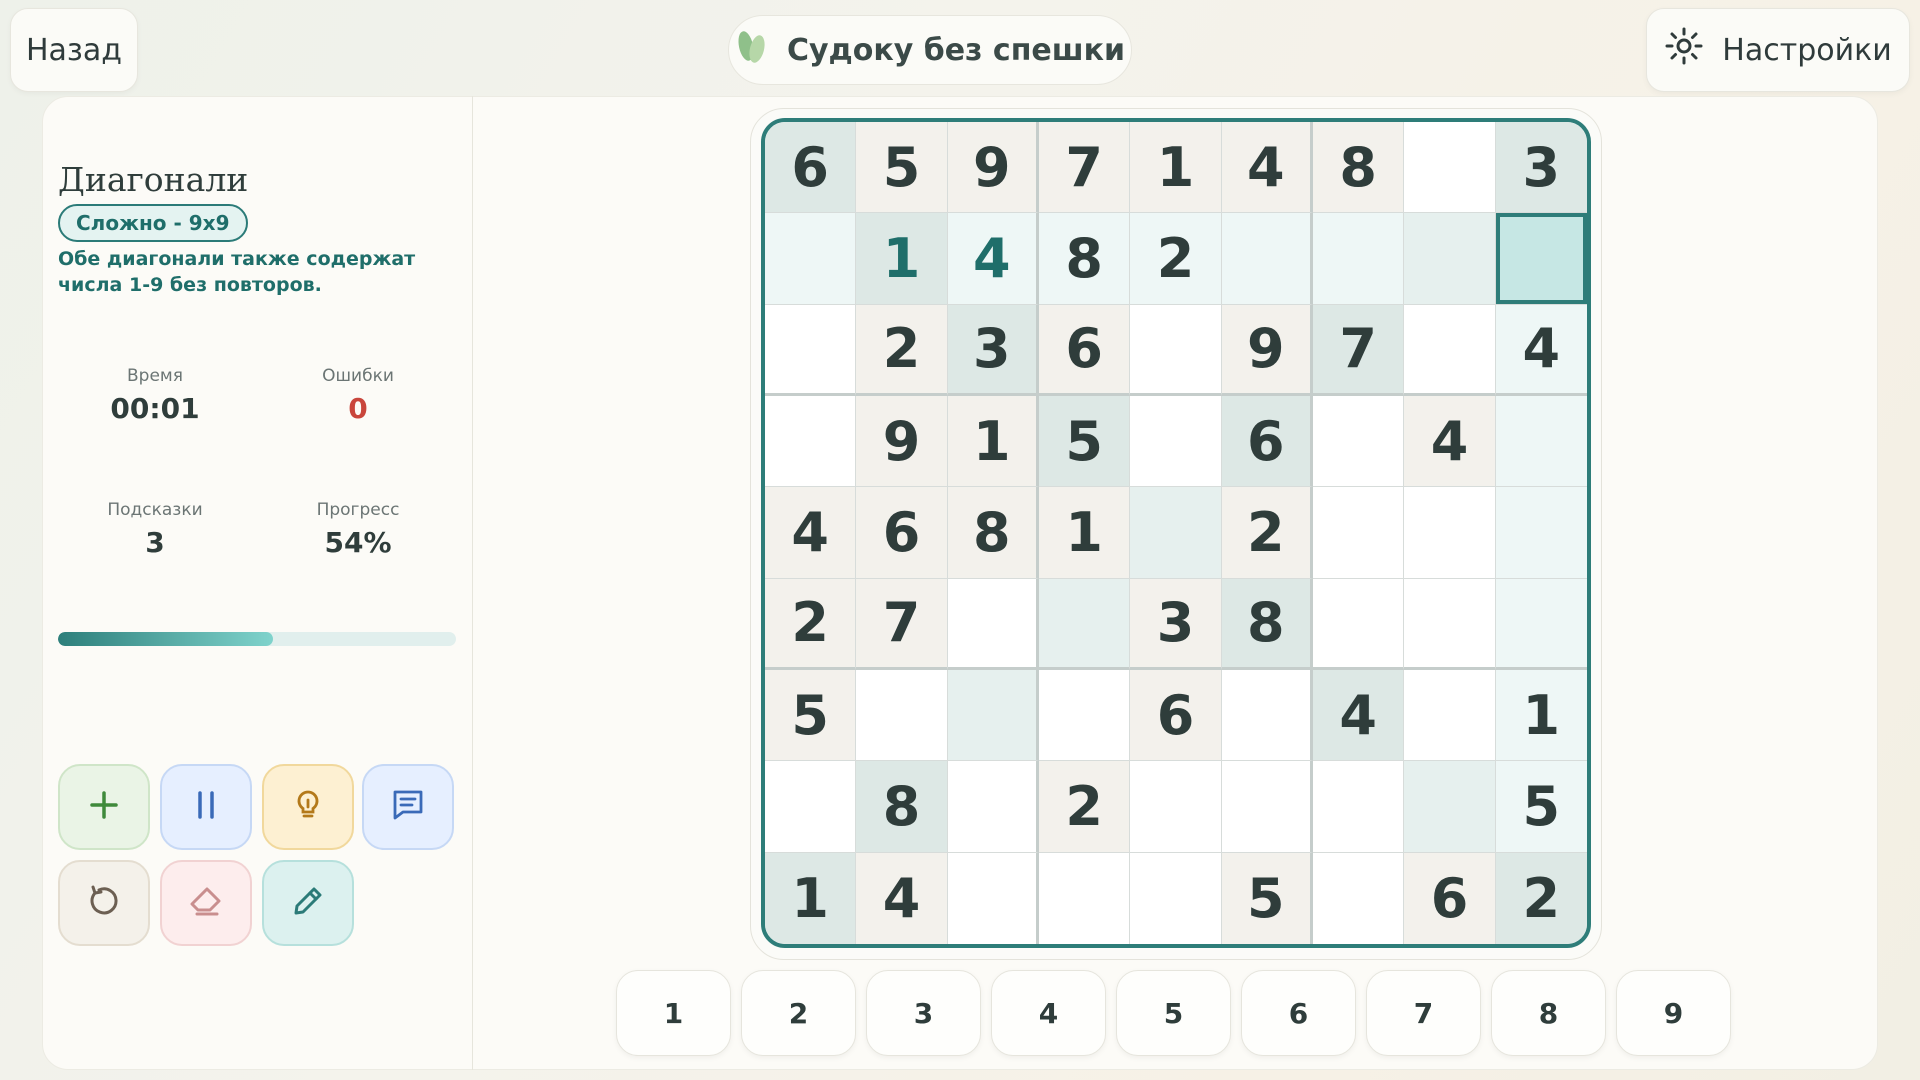 This screenshot has height=1080, width=1920. Describe the element at coordinates (811, 807) in the screenshot. I see `sudoku-cell-r8c1` at that location.